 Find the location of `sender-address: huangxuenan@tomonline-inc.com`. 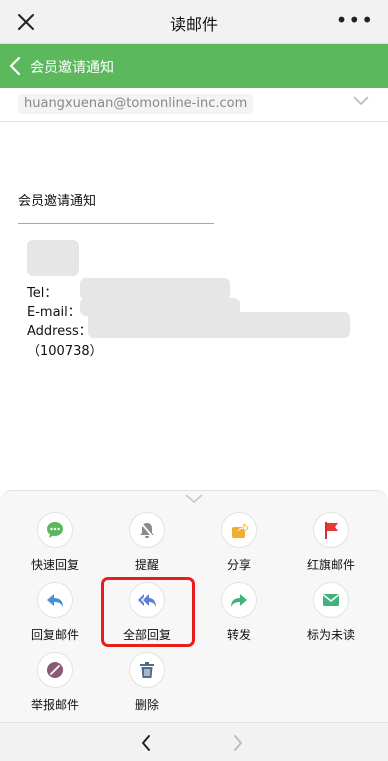

sender-address: huangxuenan@tomonline-inc.com is located at coordinates (136, 104).